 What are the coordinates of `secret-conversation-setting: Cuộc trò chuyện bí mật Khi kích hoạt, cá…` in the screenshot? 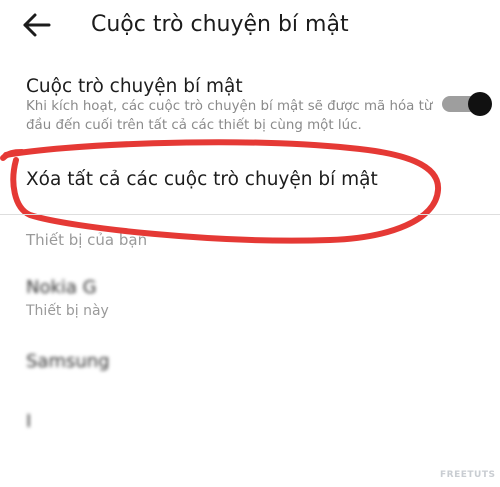 It's located at (250, 104).